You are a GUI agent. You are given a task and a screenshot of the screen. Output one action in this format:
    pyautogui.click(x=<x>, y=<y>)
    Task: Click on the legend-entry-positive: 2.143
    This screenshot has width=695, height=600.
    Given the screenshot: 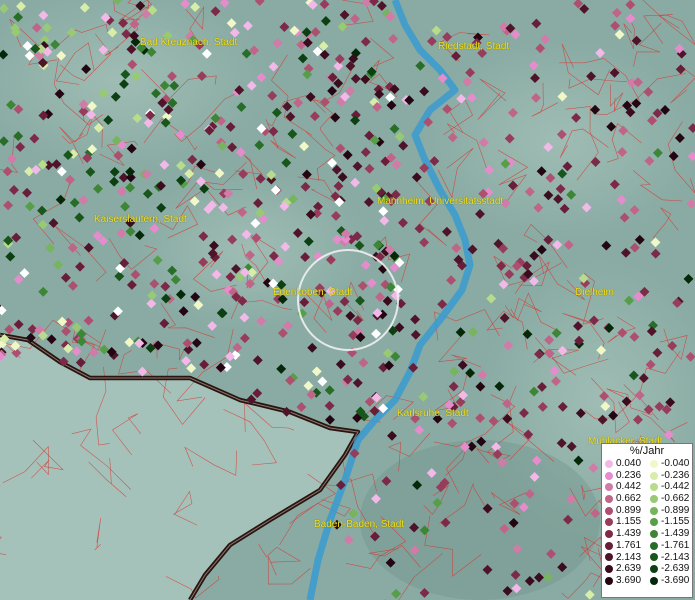 What is the action you would take?
    pyautogui.click(x=624, y=558)
    